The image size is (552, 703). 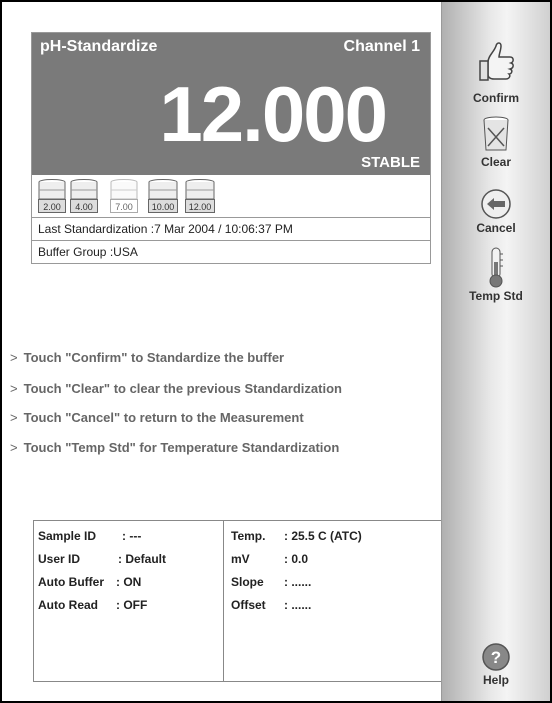 What do you see at coordinates (381, 46) in the screenshot?
I see `channel-label: Channel 1` at bounding box center [381, 46].